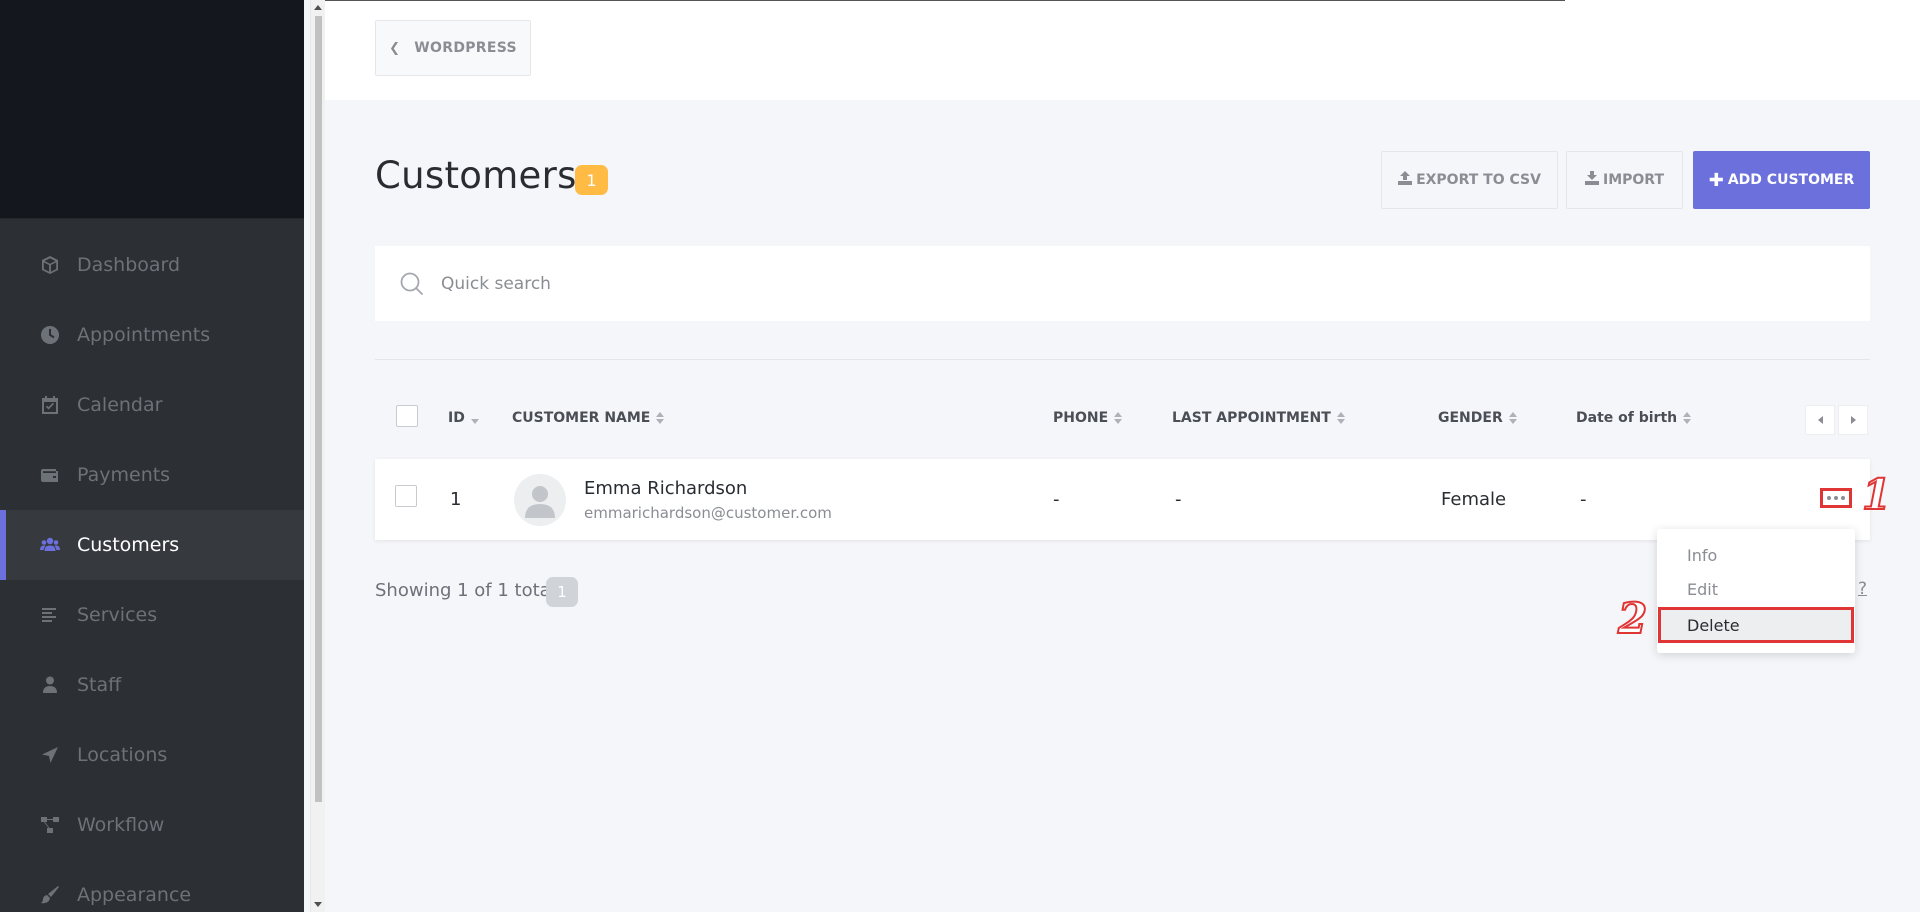  I want to click on sidebar-item-label: Customers, so click(128, 545).